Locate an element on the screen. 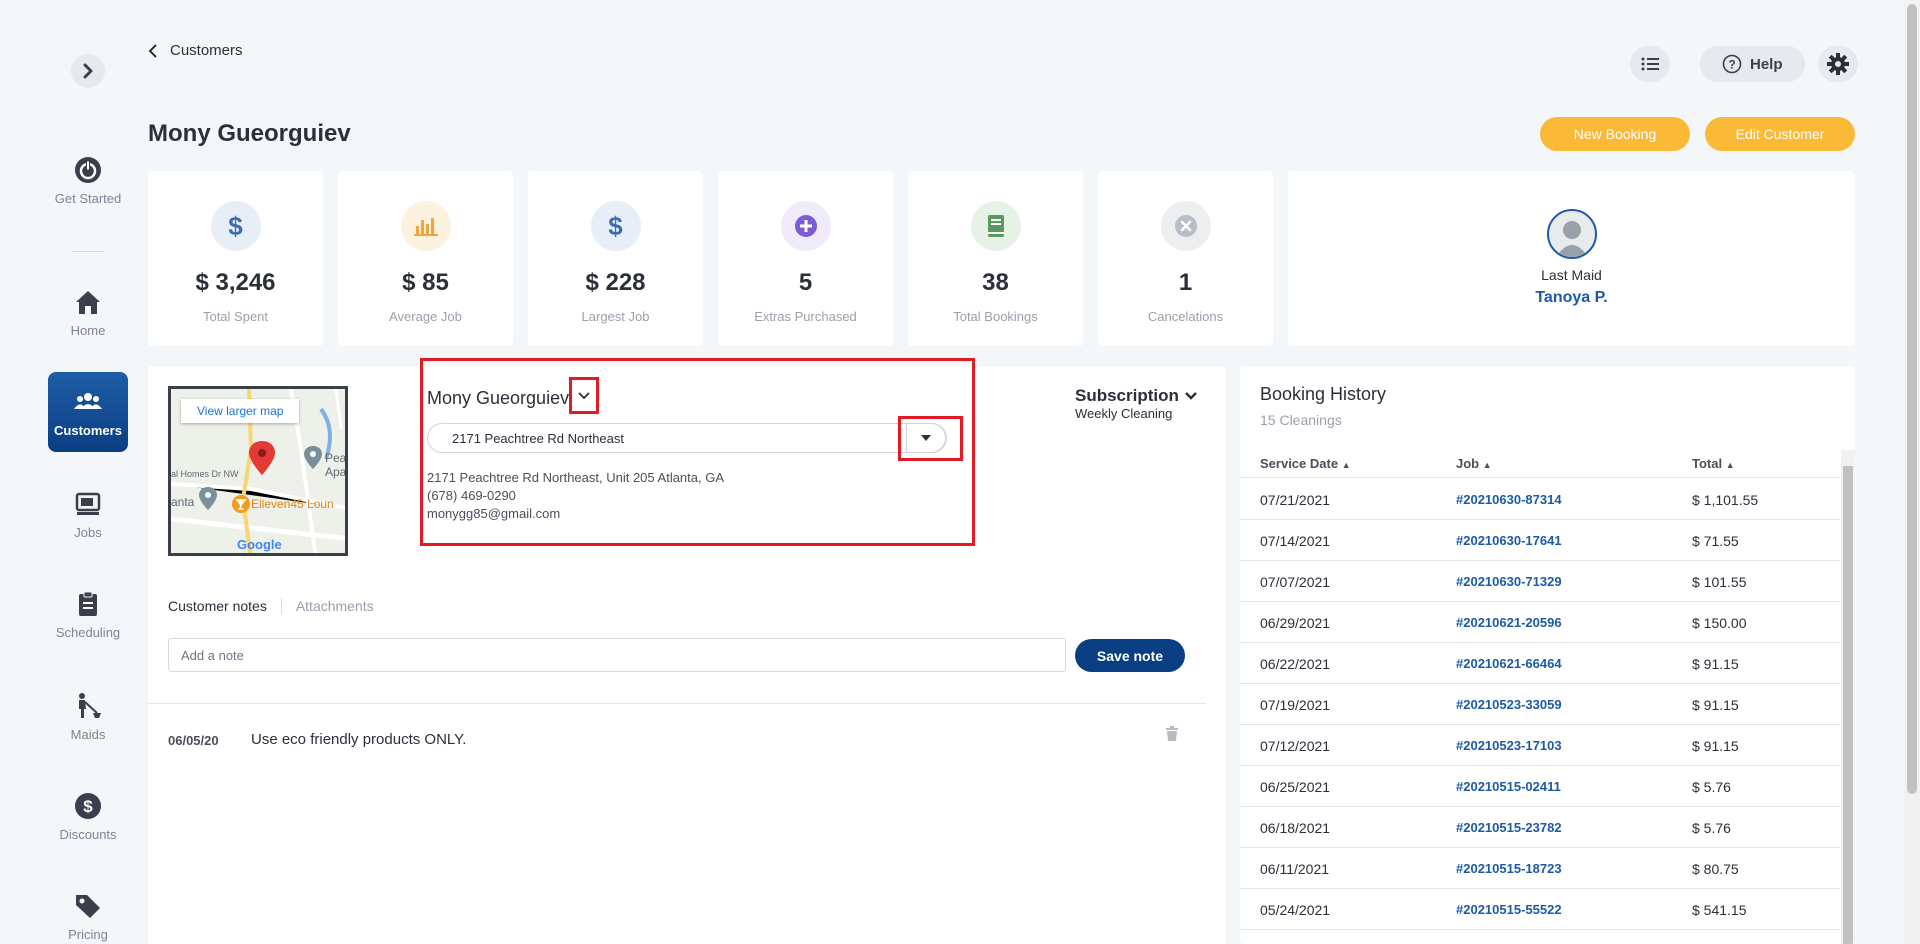  job-link: #20210523-17103 is located at coordinates (1509, 745).